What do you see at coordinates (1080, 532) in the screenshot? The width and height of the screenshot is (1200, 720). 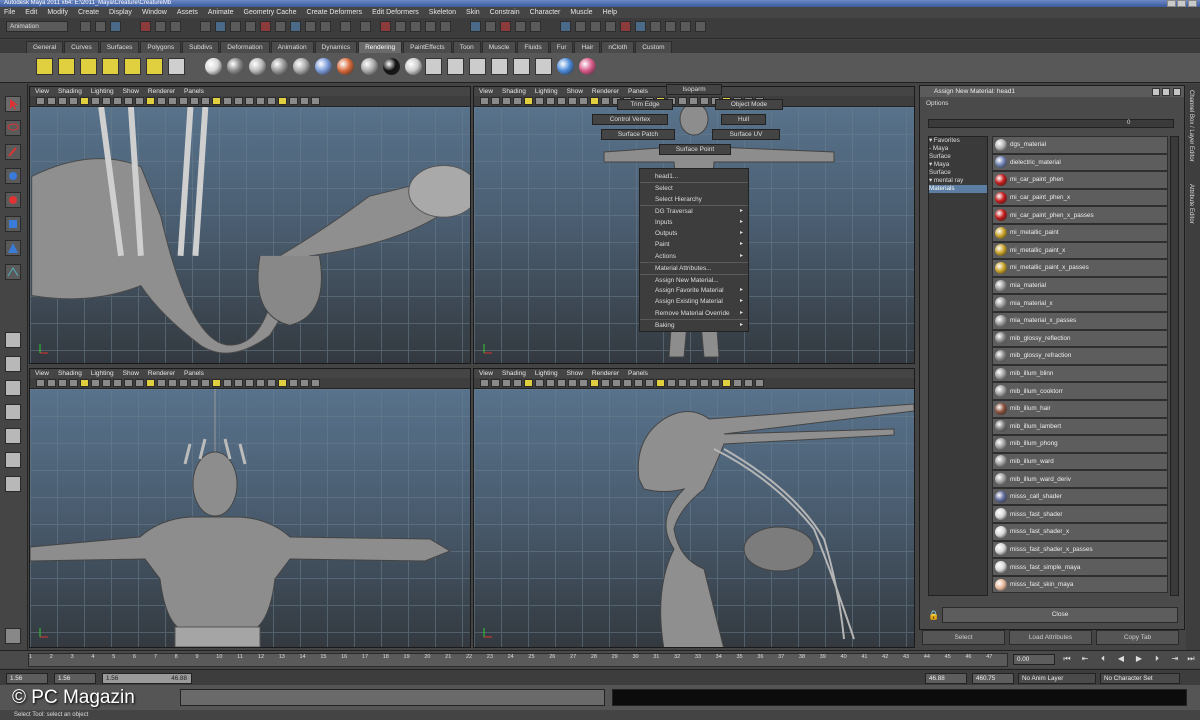 I see `material-item: misss_fast_shader_x` at bounding box center [1080, 532].